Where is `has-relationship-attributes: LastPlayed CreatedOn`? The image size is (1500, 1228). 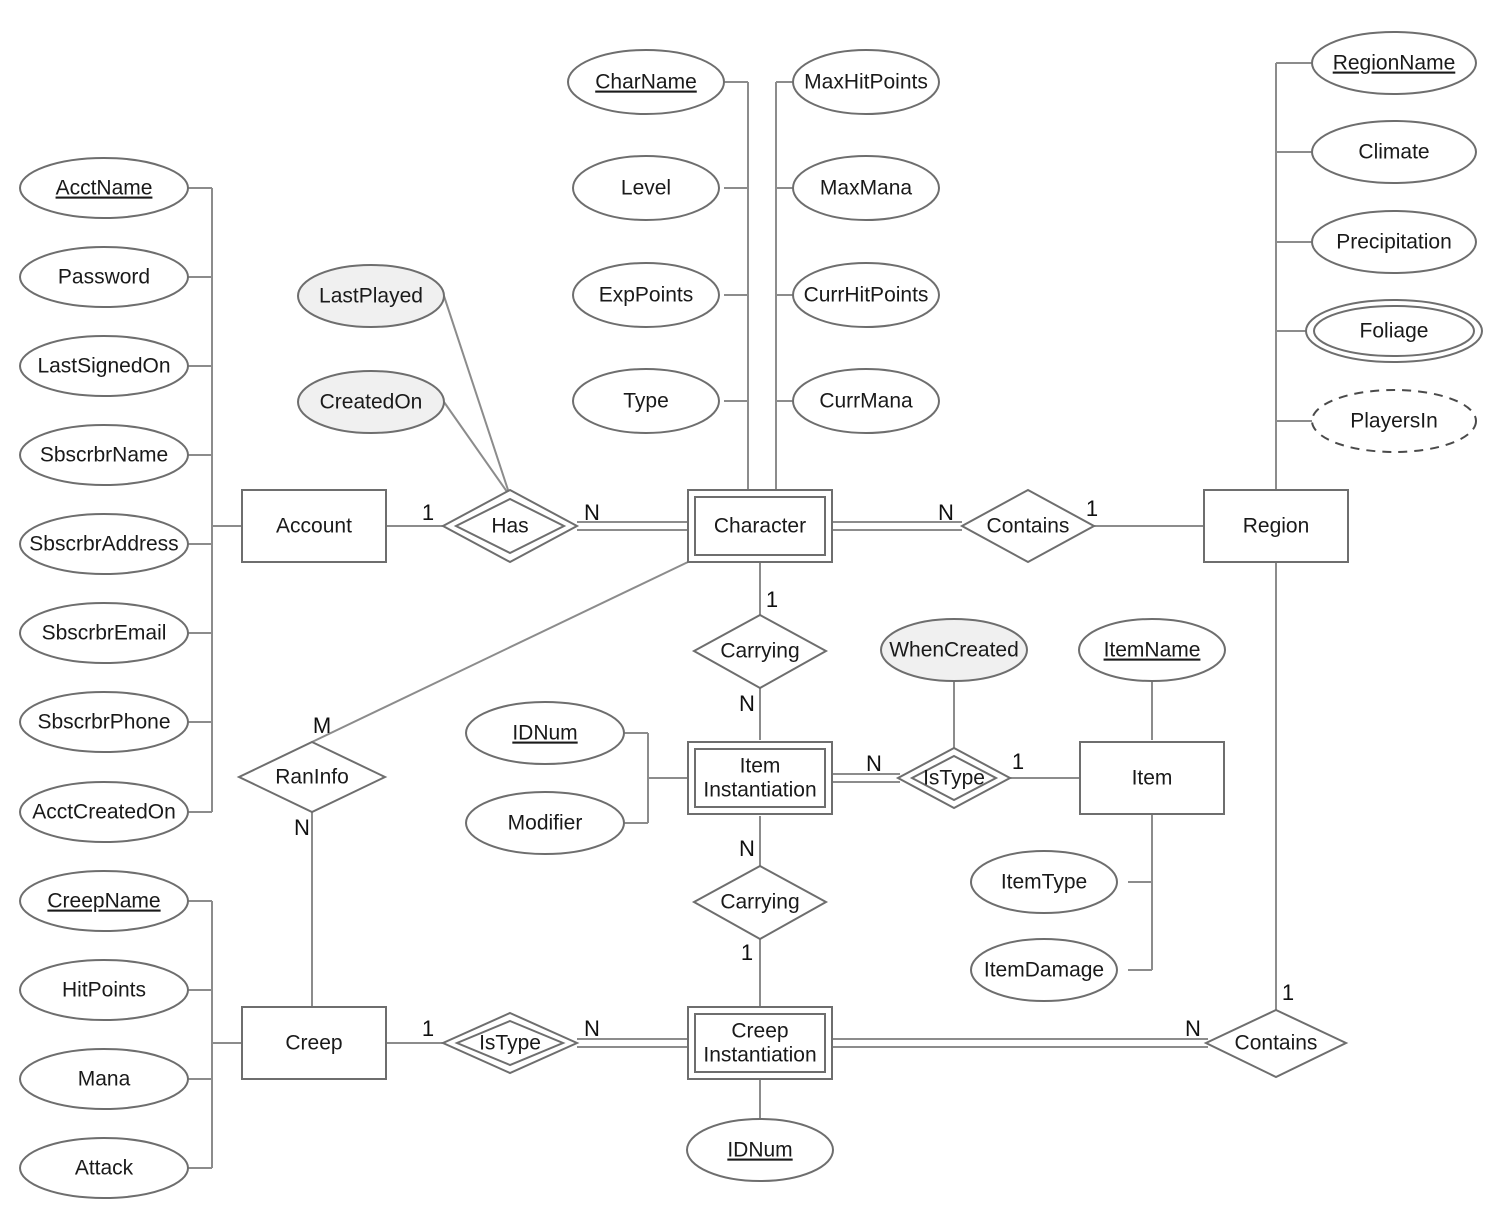 has-relationship-attributes: LastPlayed CreatedOn is located at coordinates (371, 349).